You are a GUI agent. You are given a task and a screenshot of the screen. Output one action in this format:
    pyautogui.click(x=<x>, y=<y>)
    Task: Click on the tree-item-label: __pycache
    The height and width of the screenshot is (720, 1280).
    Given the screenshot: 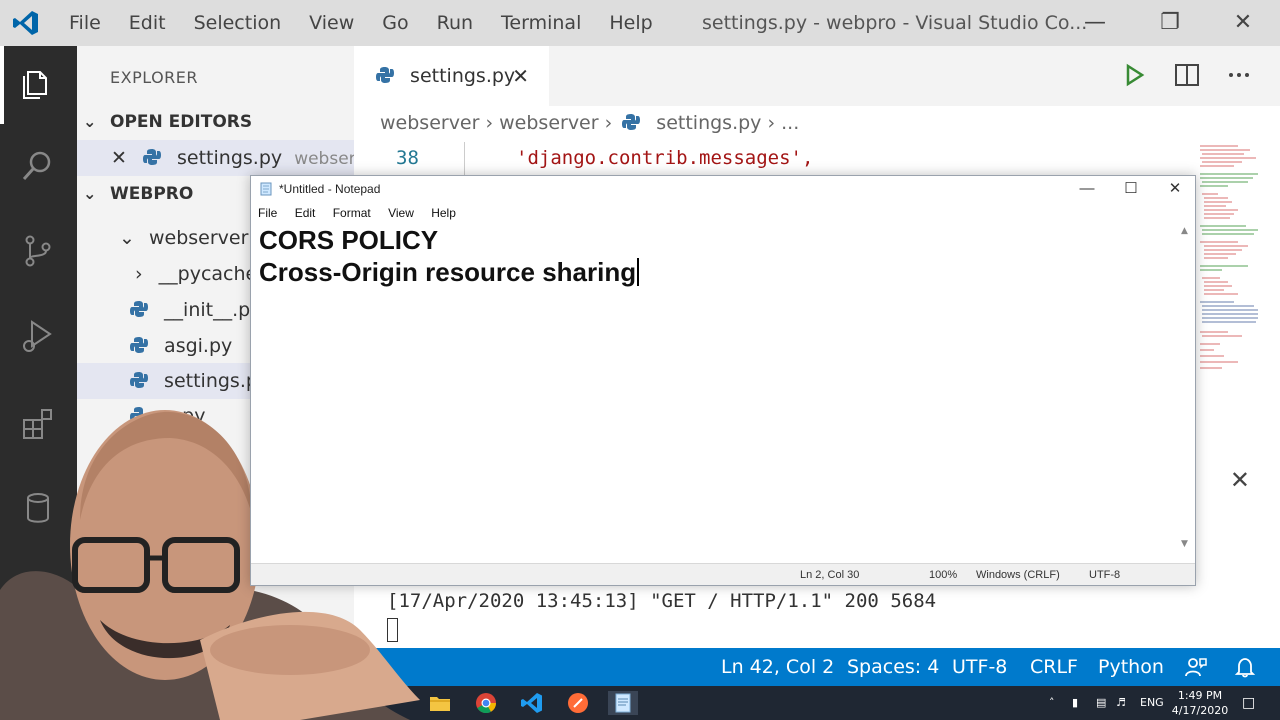 What is the action you would take?
    pyautogui.click(x=208, y=274)
    